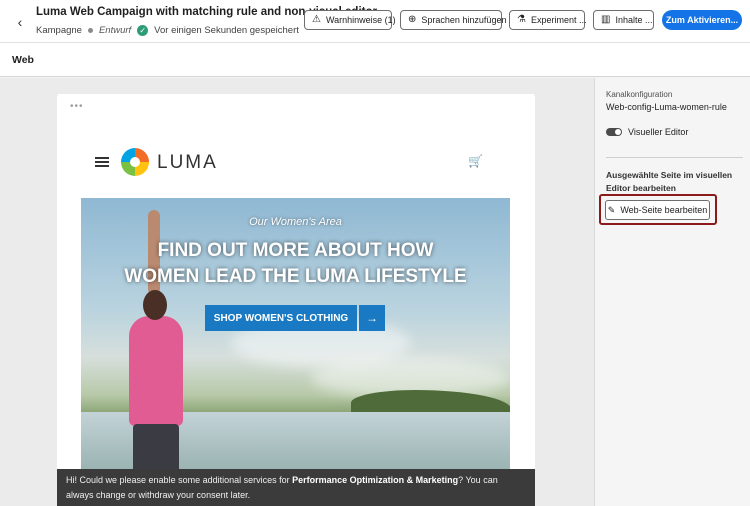 This screenshot has width=750, height=506. What do you see at coordinates (156, 371) in the screenshot?
I see `torso-shape` at bounding box center [156, 371].